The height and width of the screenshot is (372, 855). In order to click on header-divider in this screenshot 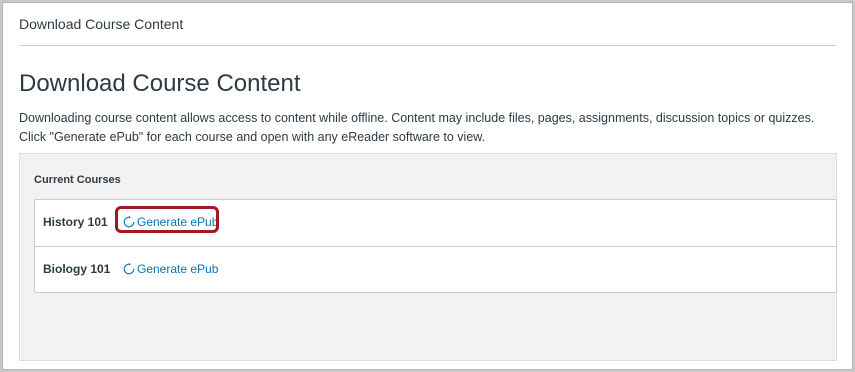, I will do `click(427, 45)`.